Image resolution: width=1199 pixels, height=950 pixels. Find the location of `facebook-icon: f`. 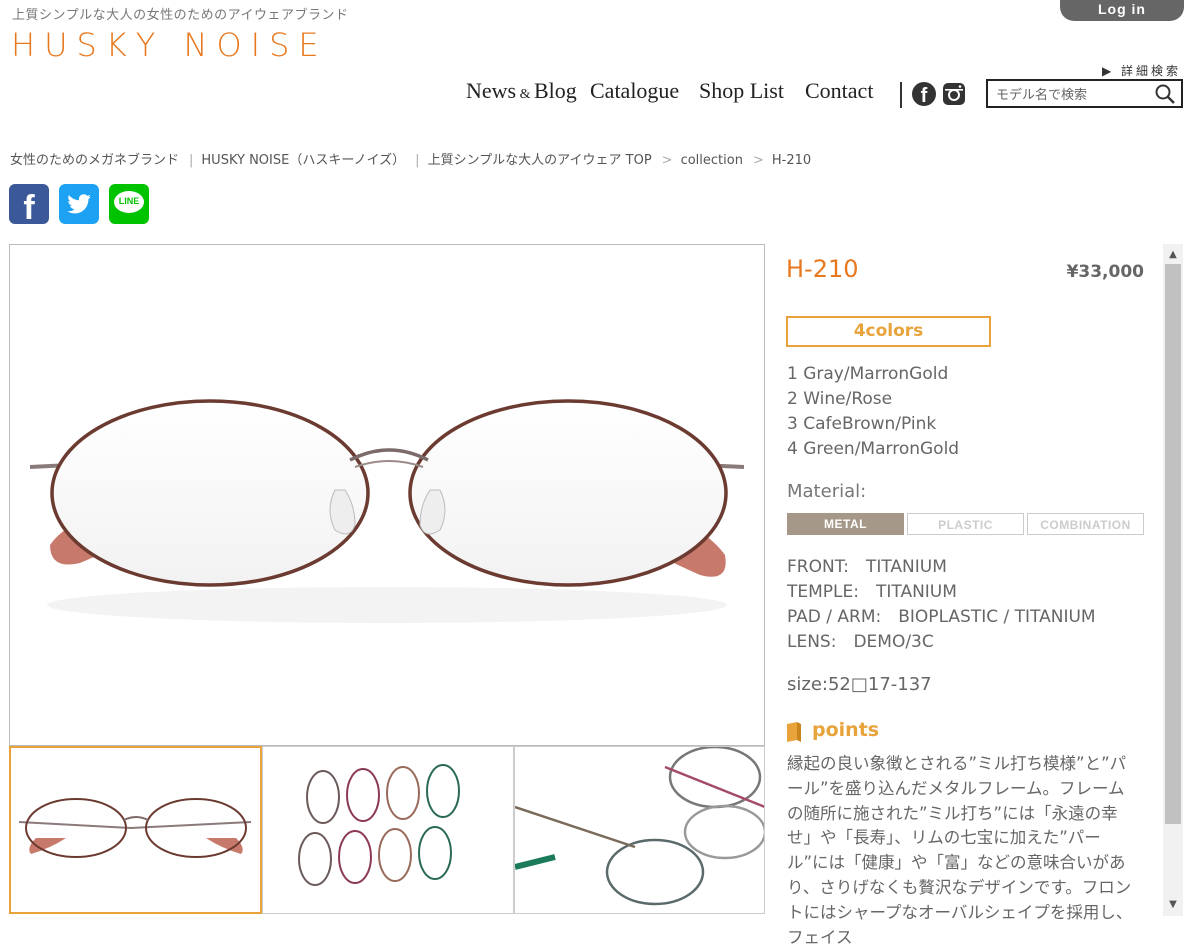

facebook-icon: f is located at coordinates (924, 94).